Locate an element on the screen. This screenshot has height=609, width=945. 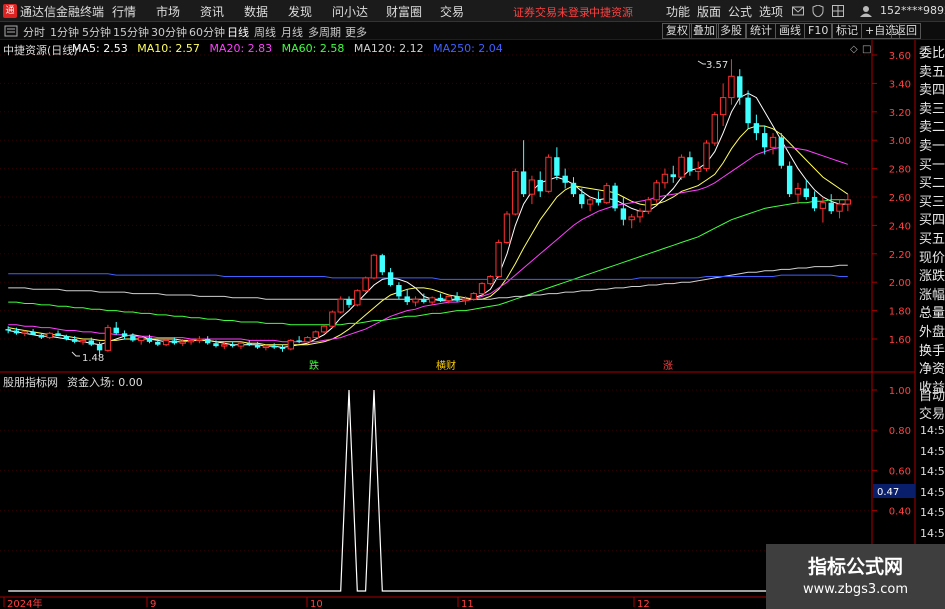
back-button: 返回 is located at coordinates (906, 31).